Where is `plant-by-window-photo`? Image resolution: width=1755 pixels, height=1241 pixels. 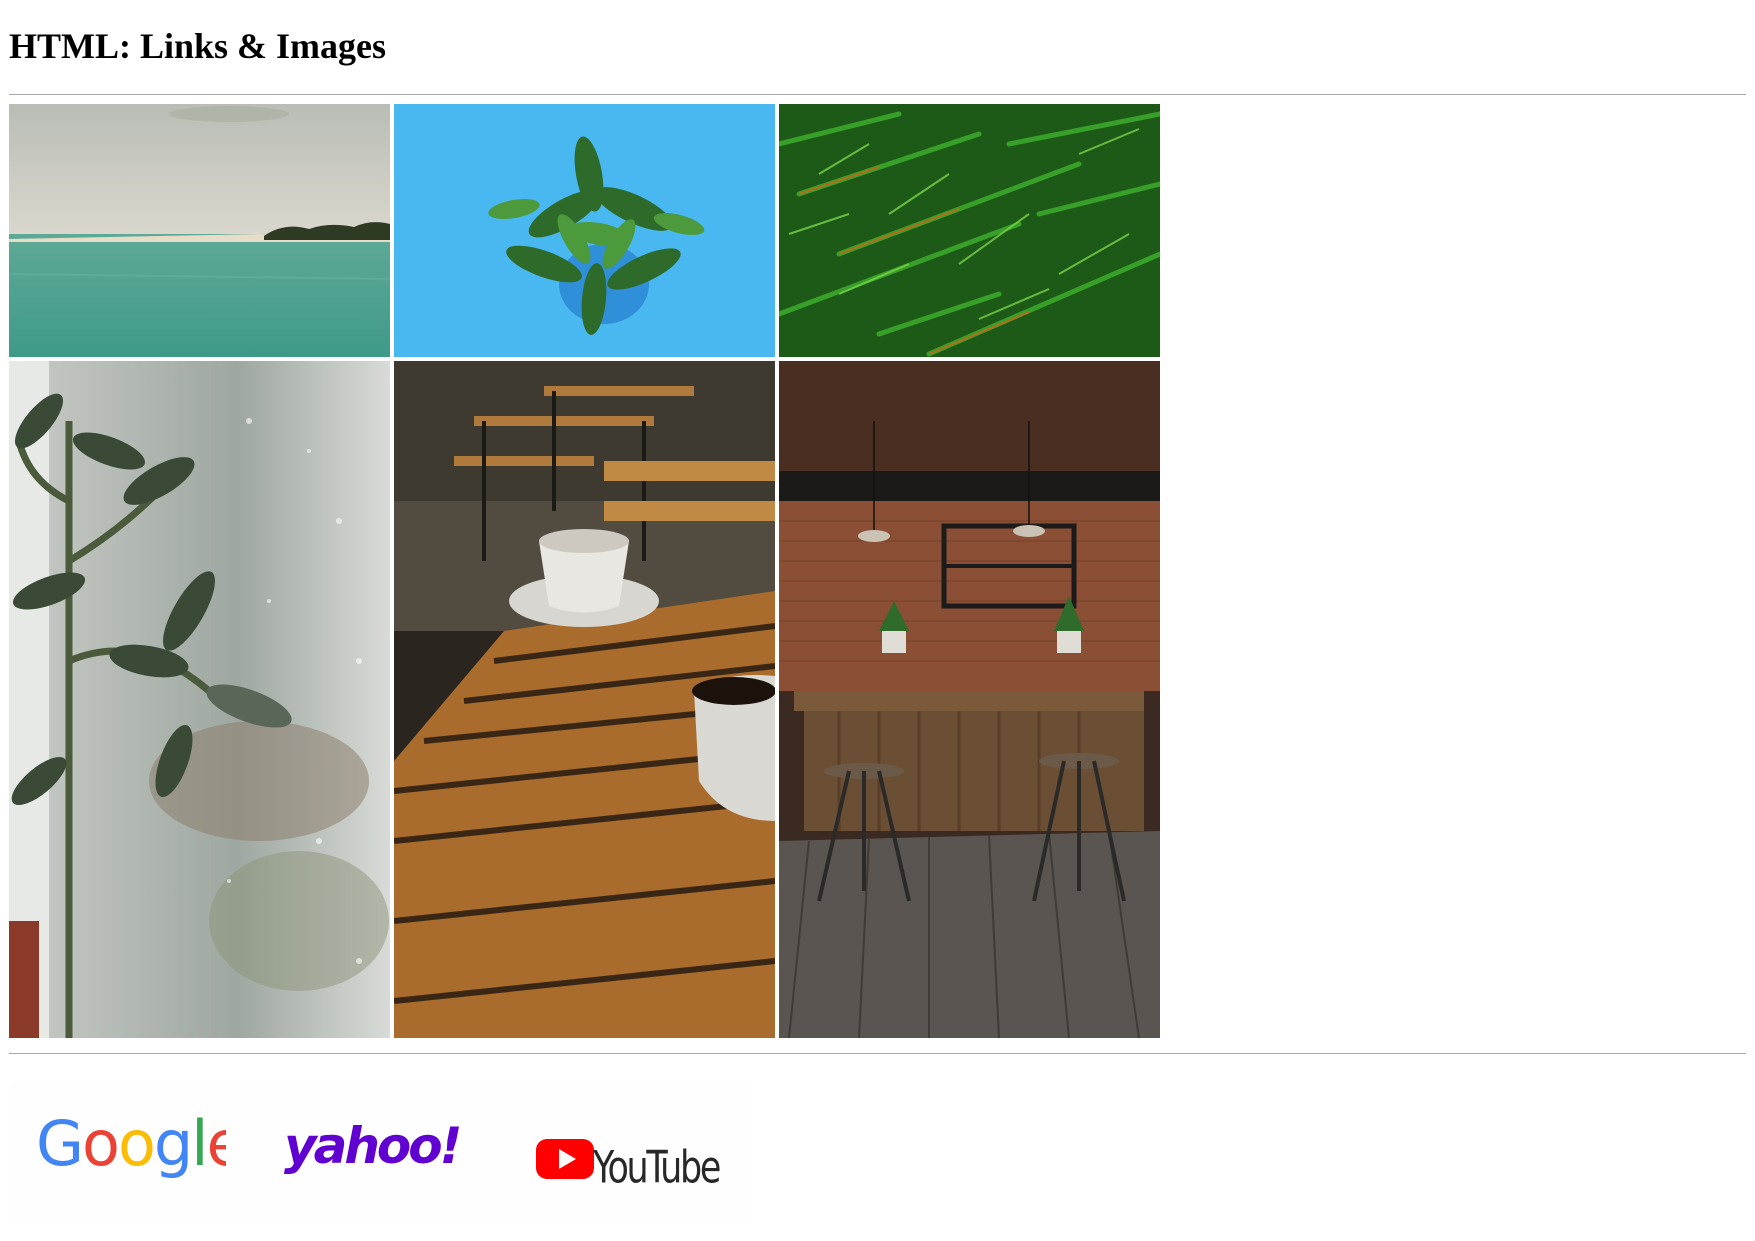
plant-by-window-photo is located at coordinates (199, 699).